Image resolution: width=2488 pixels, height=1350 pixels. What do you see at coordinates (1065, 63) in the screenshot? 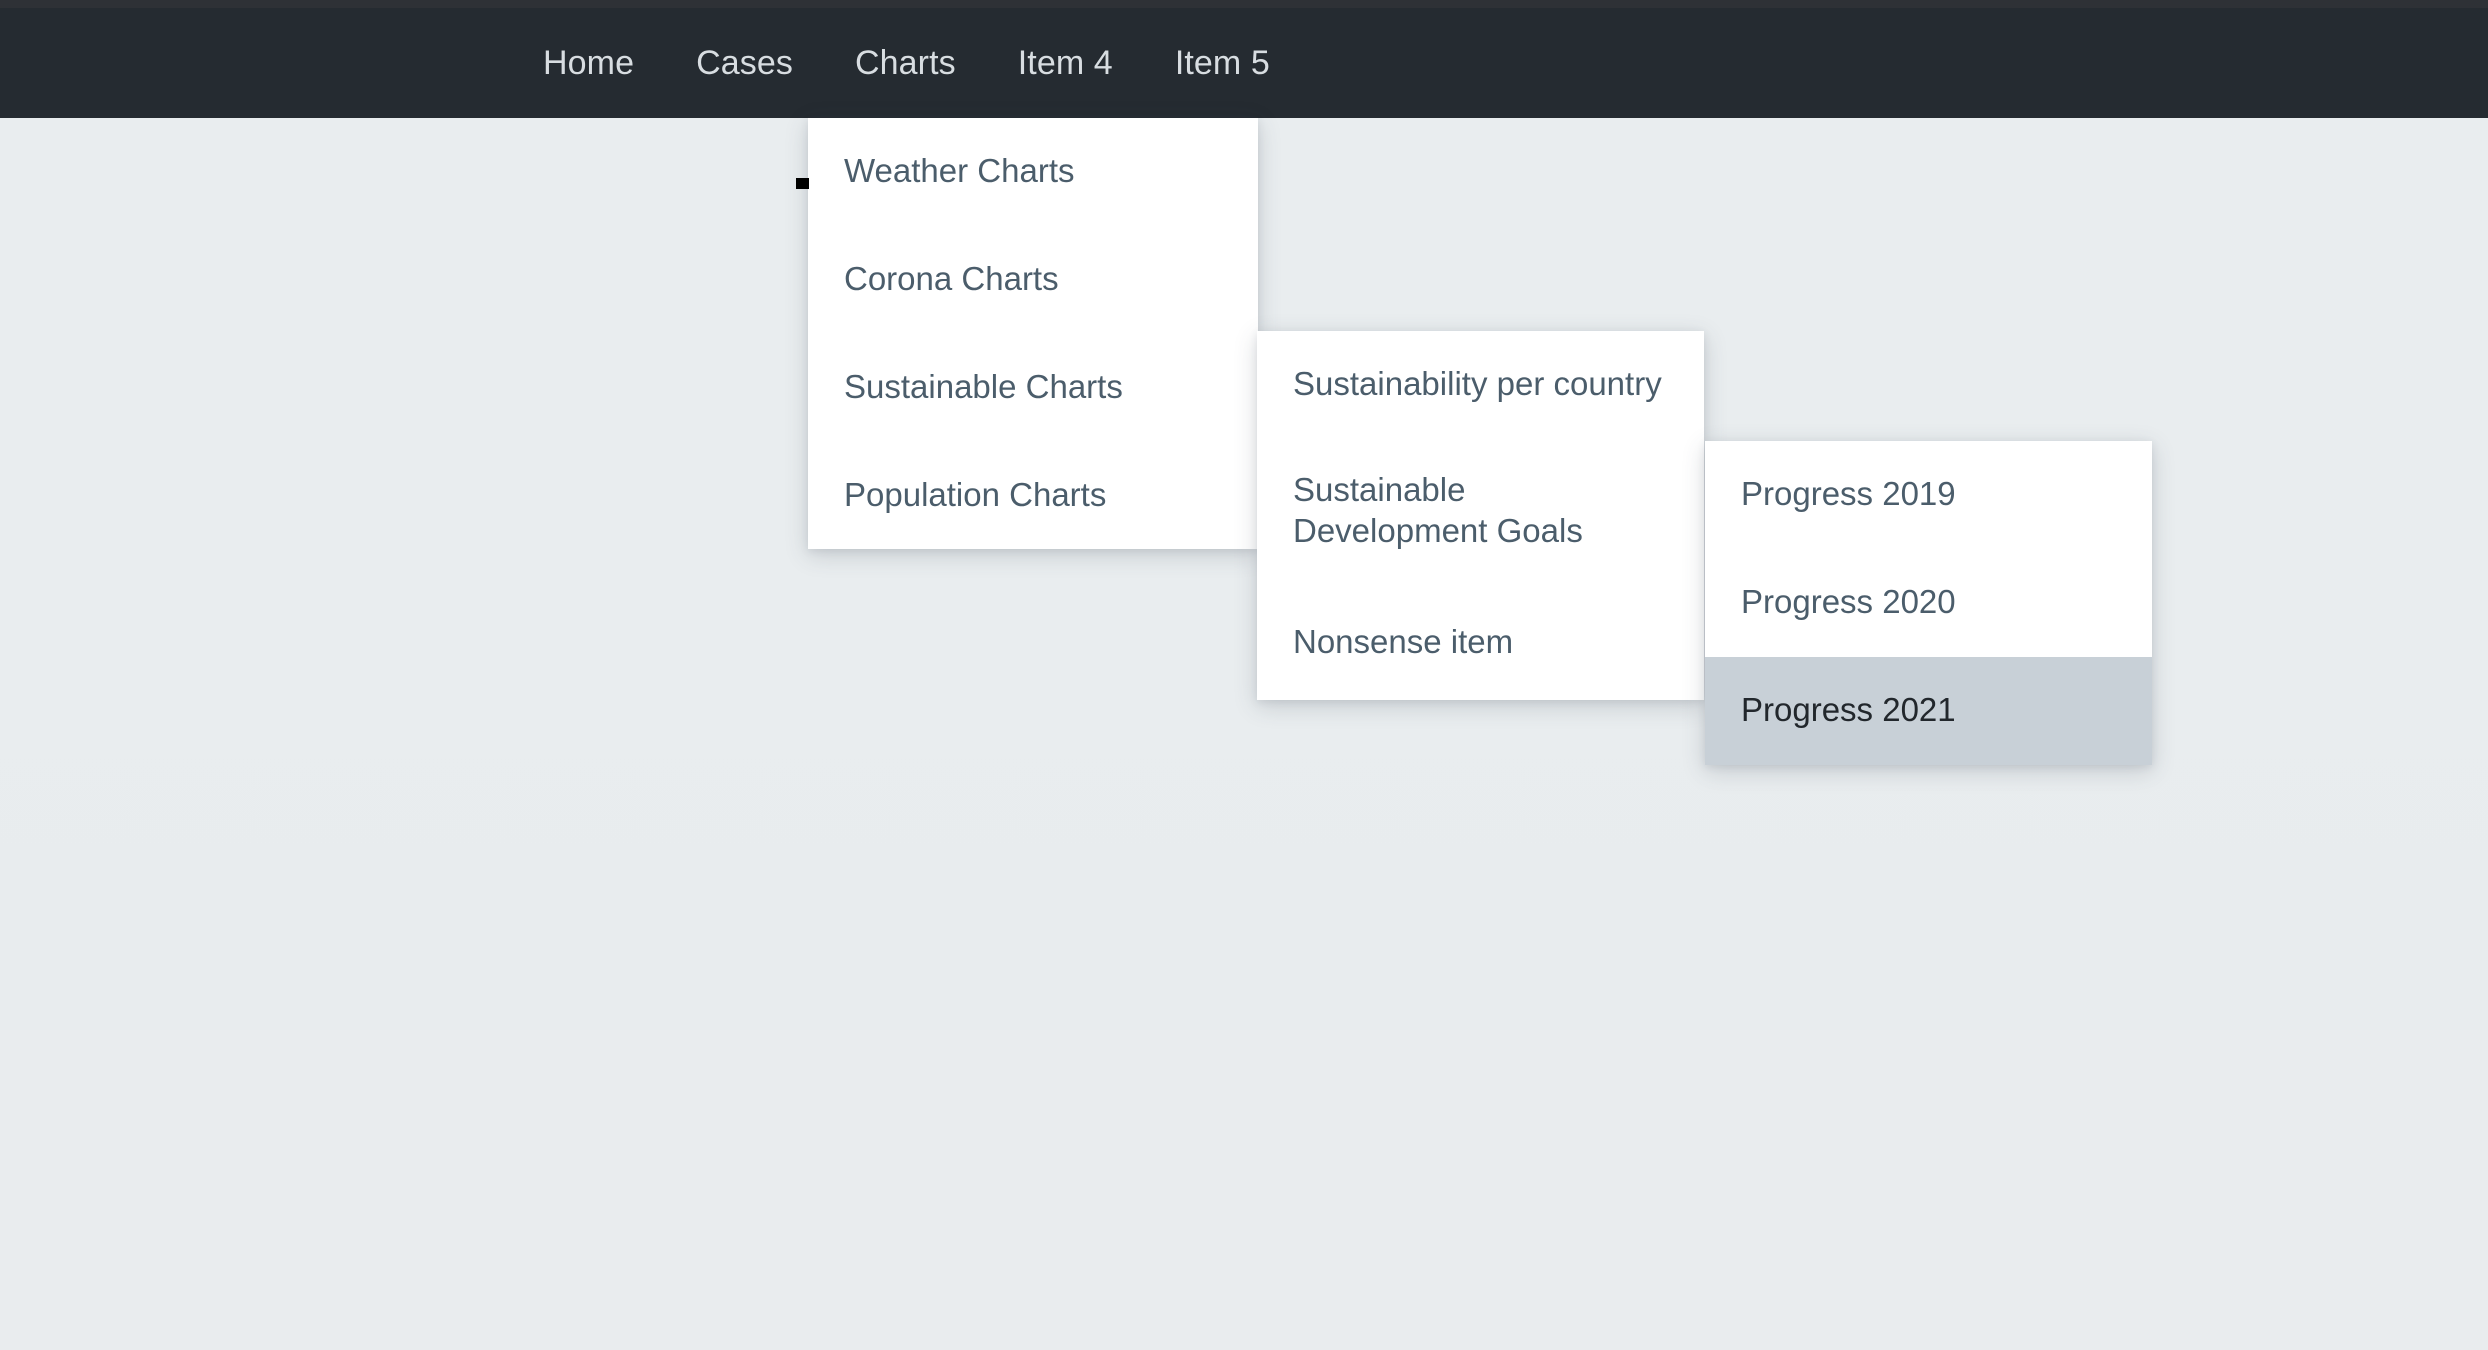
I see `nav-item-item-4: Item 4` at bounding box center [1065, 63].